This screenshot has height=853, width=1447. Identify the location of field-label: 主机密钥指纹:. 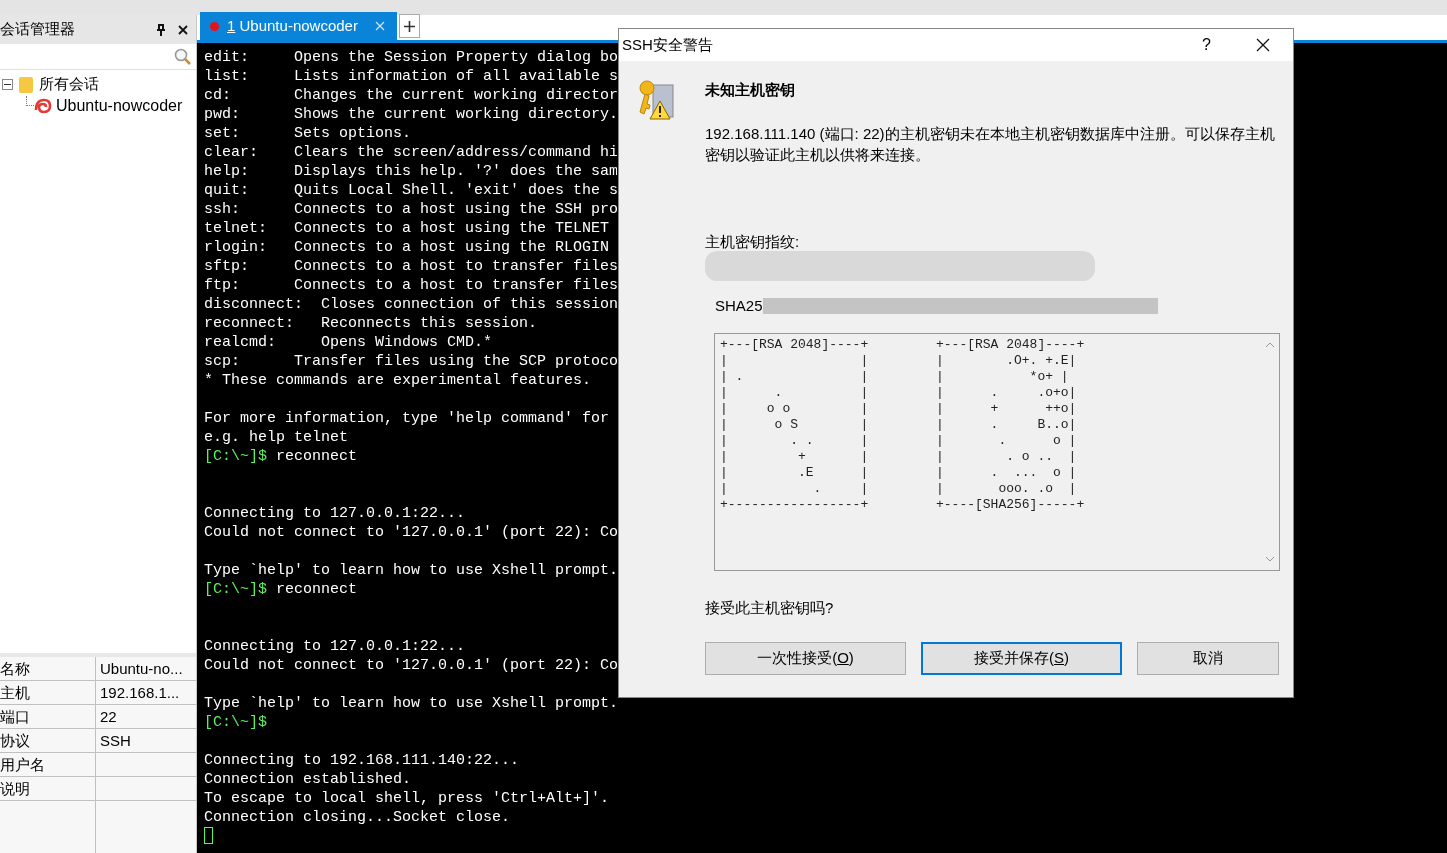
(753, 241).